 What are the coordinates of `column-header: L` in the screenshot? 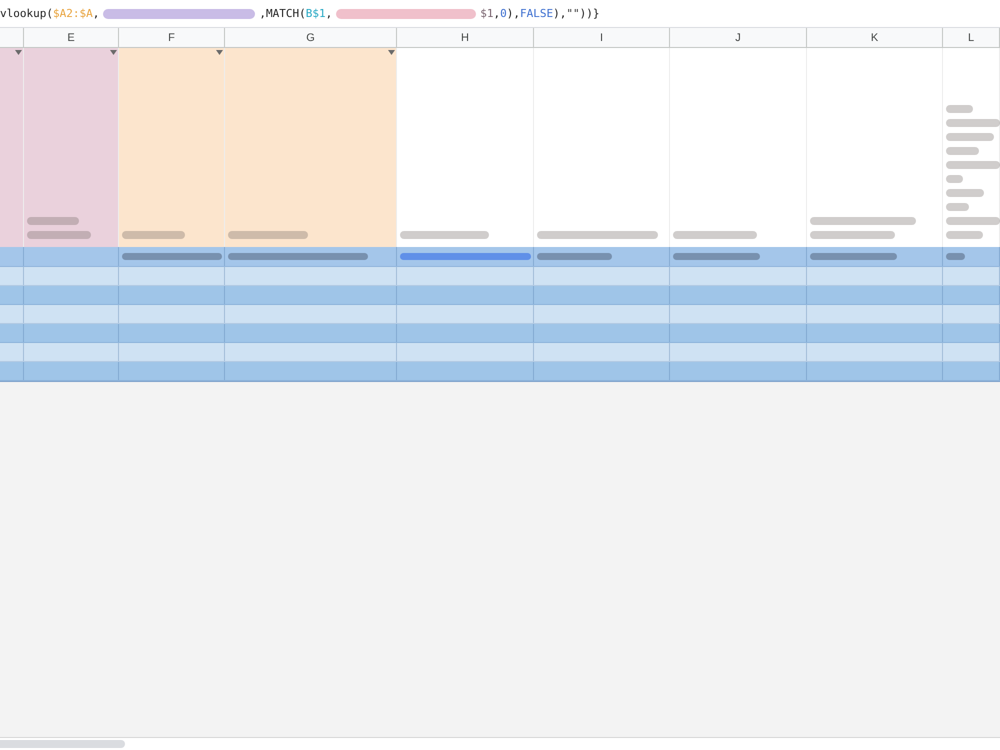 It's located at (971, 37).